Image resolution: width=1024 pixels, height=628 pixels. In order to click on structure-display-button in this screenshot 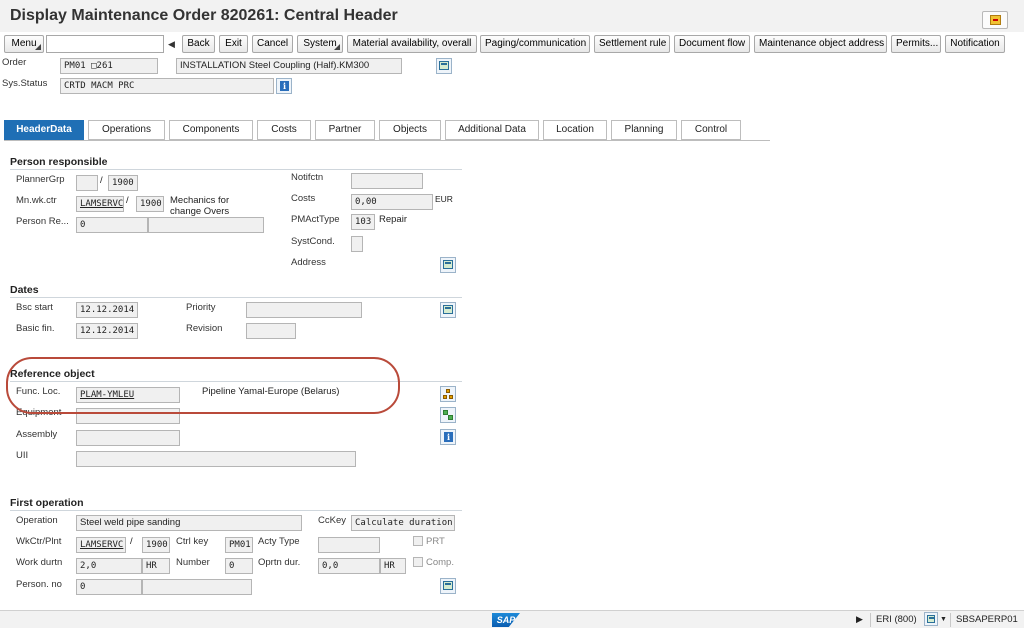, I will do `click(448, 394)`.